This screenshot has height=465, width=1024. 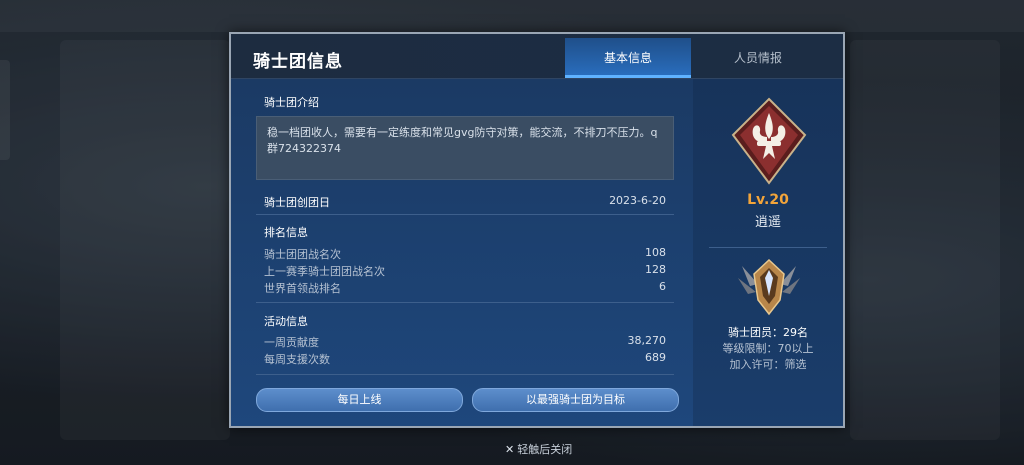 I want to click on side-edge-handle, so click(x=5, y=110).